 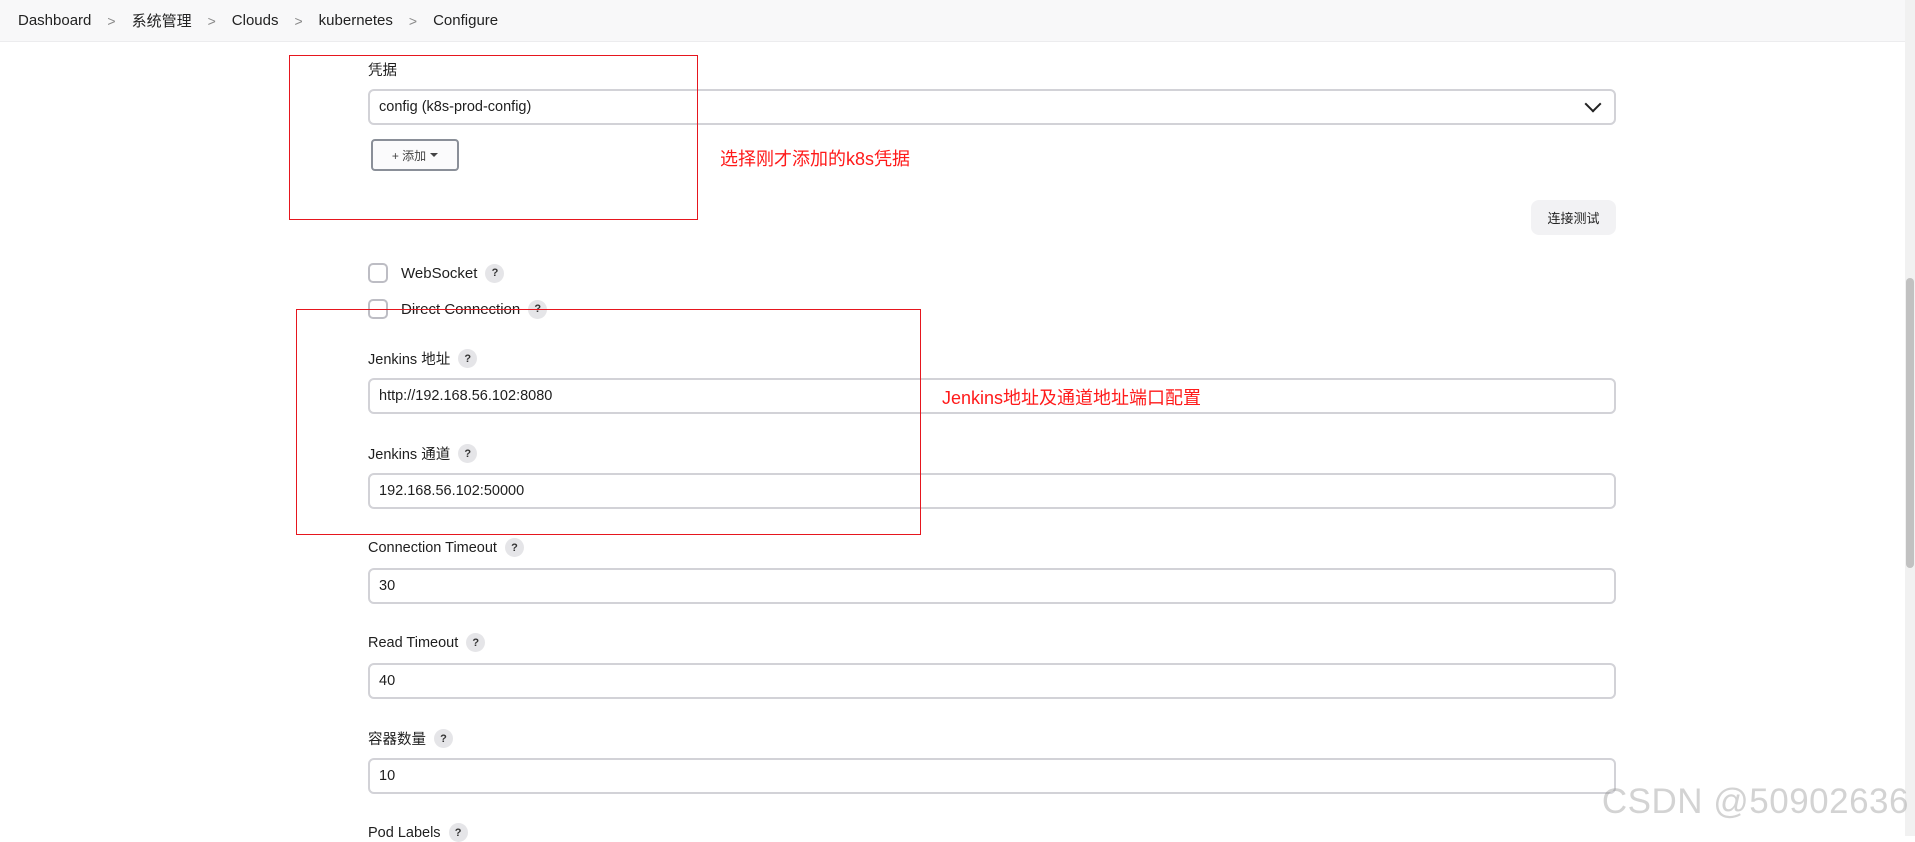 I want to click on caret-down-icon, so click(x=434, y=155).